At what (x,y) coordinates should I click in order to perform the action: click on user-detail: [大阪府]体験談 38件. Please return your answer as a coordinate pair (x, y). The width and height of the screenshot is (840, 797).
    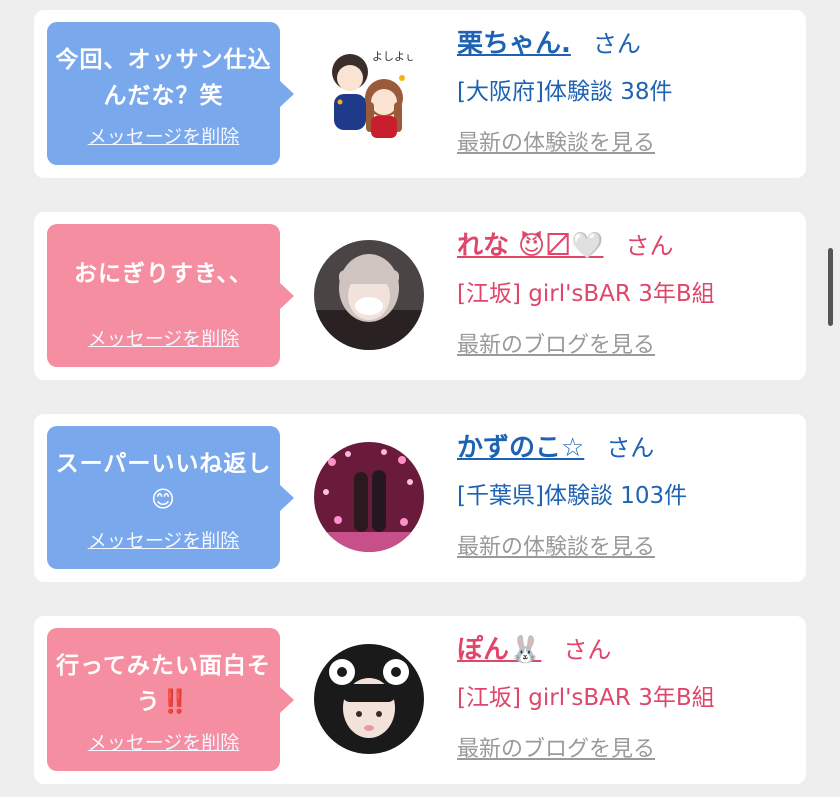
    Looking at the image, I should click on (565, 92).